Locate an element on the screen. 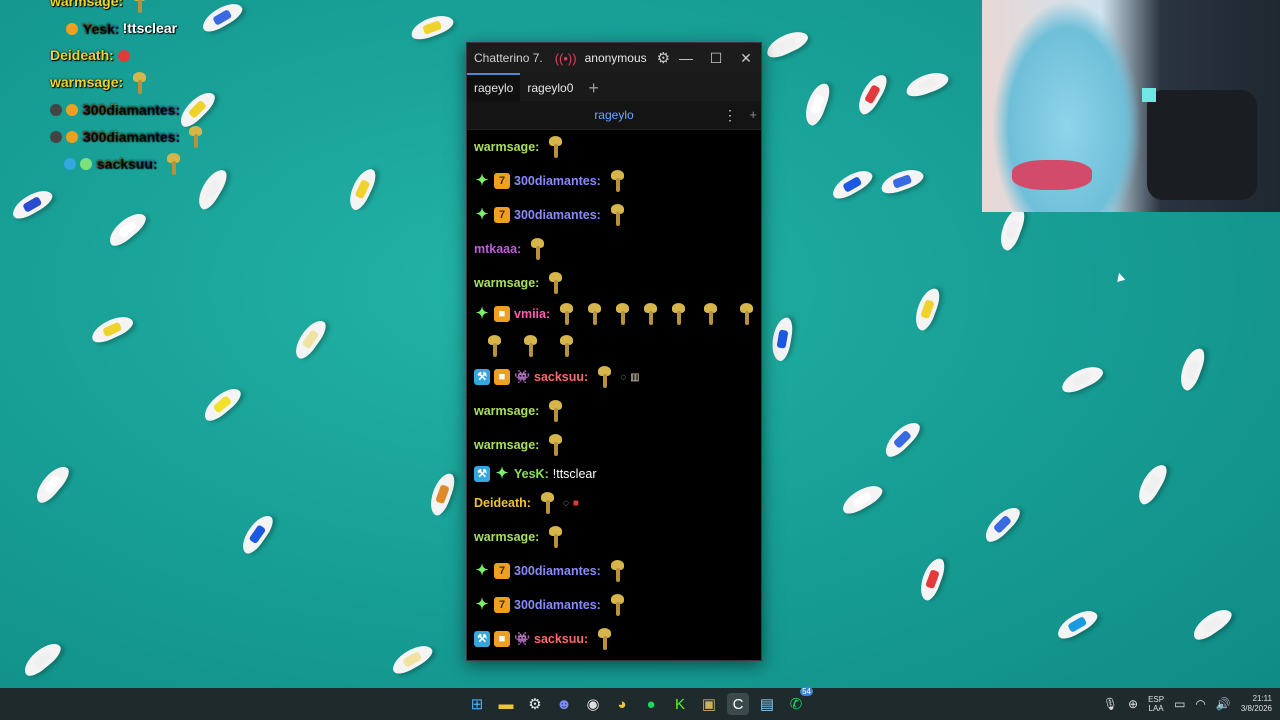 The width and height of the screenshot is (1280, 720). minimize-button: — is located at coordinates (686, 58).